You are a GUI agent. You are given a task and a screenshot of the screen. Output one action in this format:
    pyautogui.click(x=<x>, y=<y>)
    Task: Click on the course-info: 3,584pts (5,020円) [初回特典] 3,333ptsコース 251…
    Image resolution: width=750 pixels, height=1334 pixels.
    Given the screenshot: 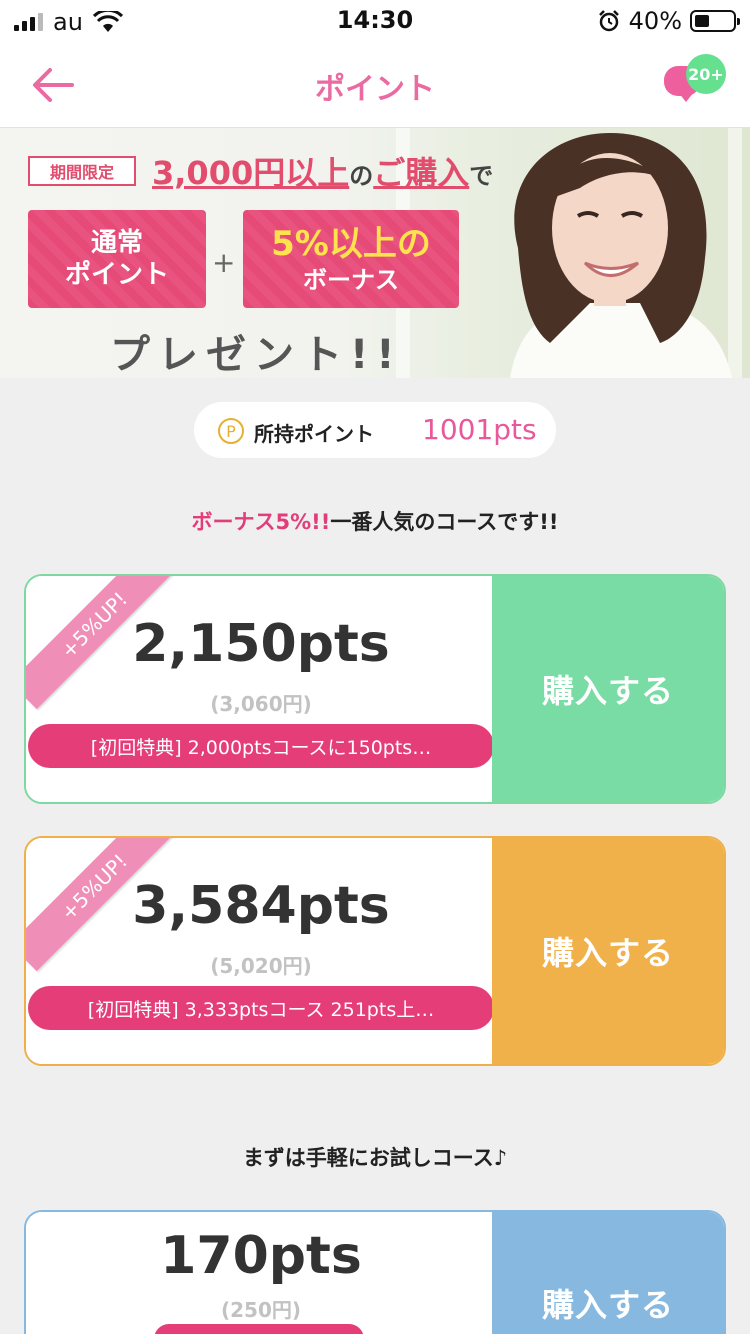 What is the action you would take?
    pyautogui.click(x=261, y=951)
    